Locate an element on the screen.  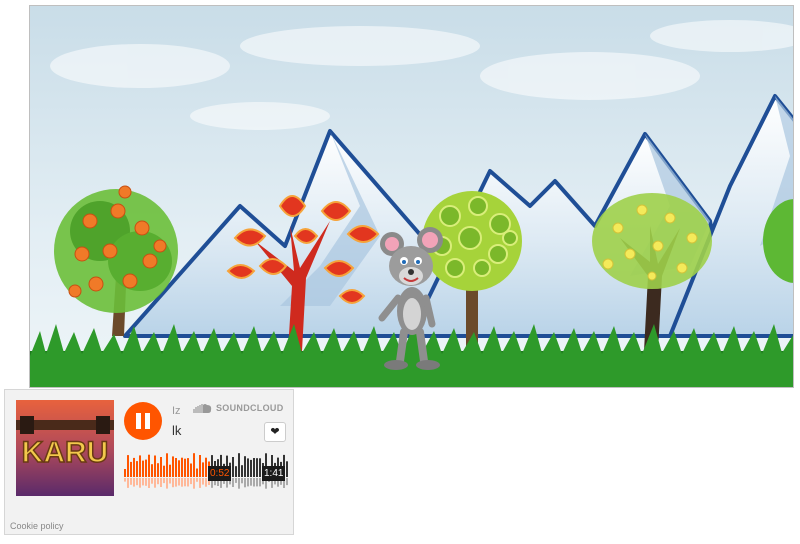
track-duration: 1:41 is located at coordinates (274, 473).